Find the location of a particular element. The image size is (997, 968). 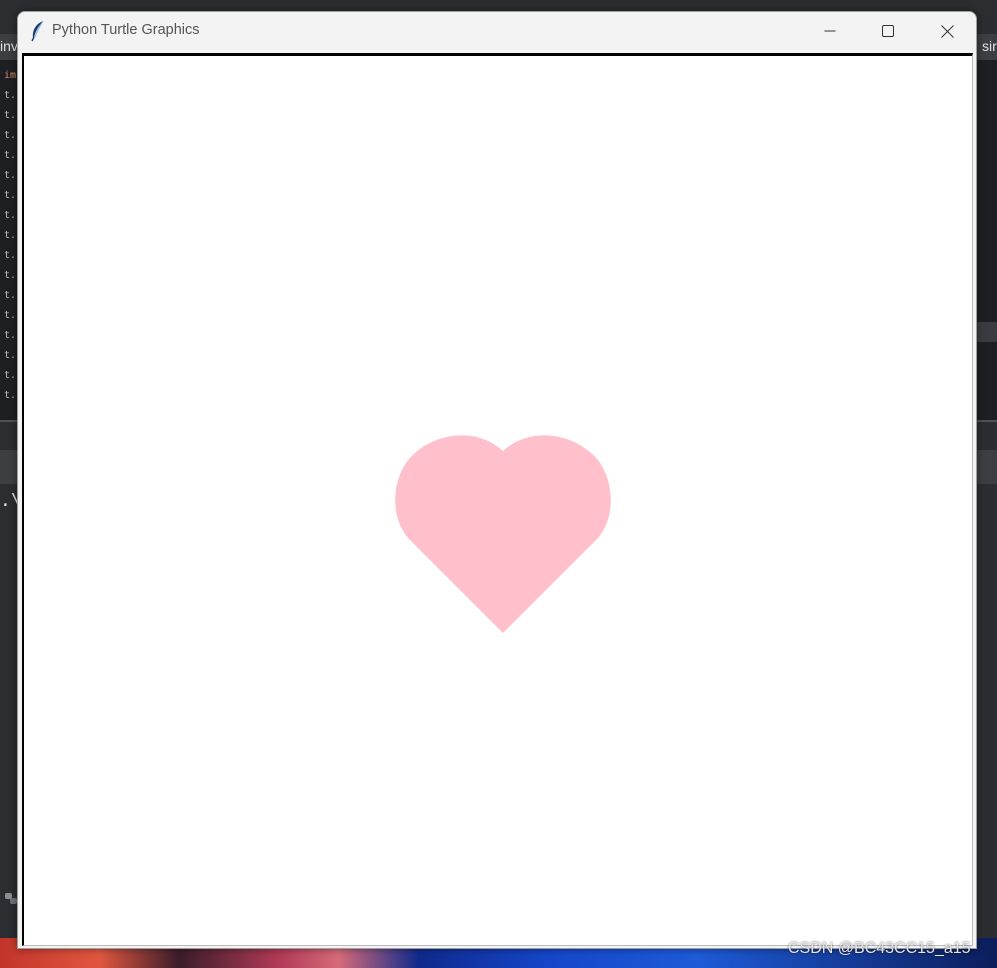

python-icon is located at coordinates (11, 899).